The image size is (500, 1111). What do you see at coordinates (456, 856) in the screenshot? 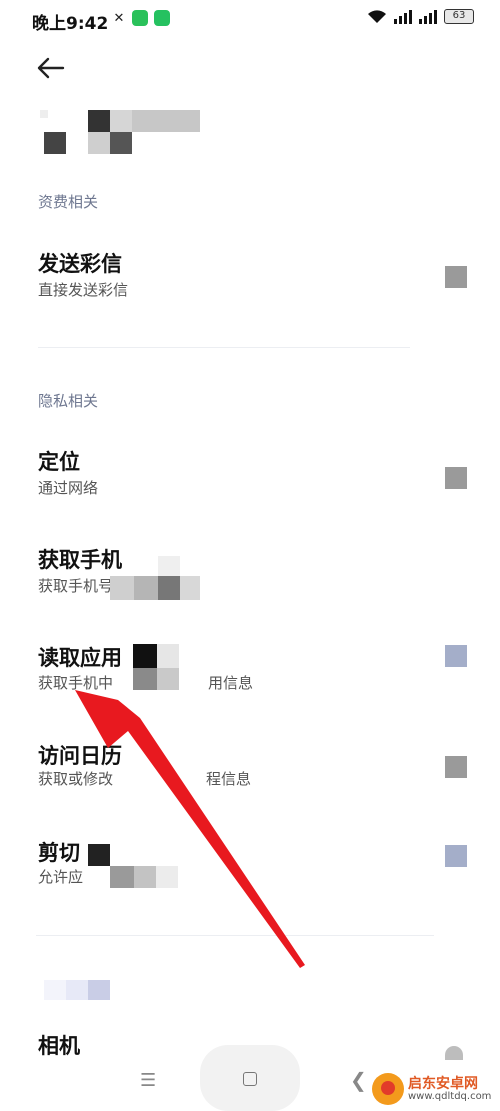
I see `permission-toggle-clipboard` at bounding box center [456, 856].